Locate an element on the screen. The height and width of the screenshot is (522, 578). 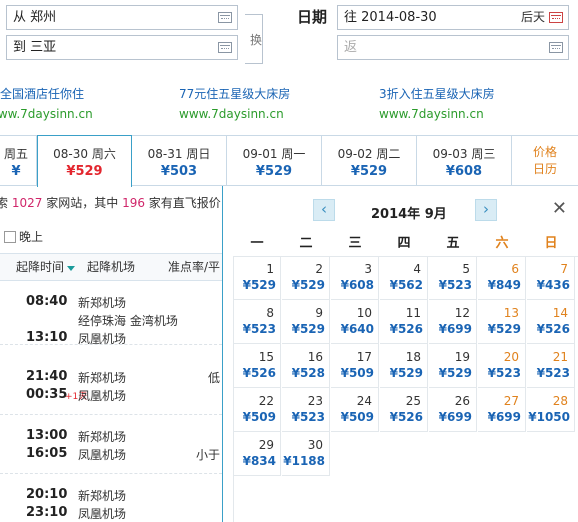
calendar-day: 14 ¥526 is located at coordinates (551, 322).